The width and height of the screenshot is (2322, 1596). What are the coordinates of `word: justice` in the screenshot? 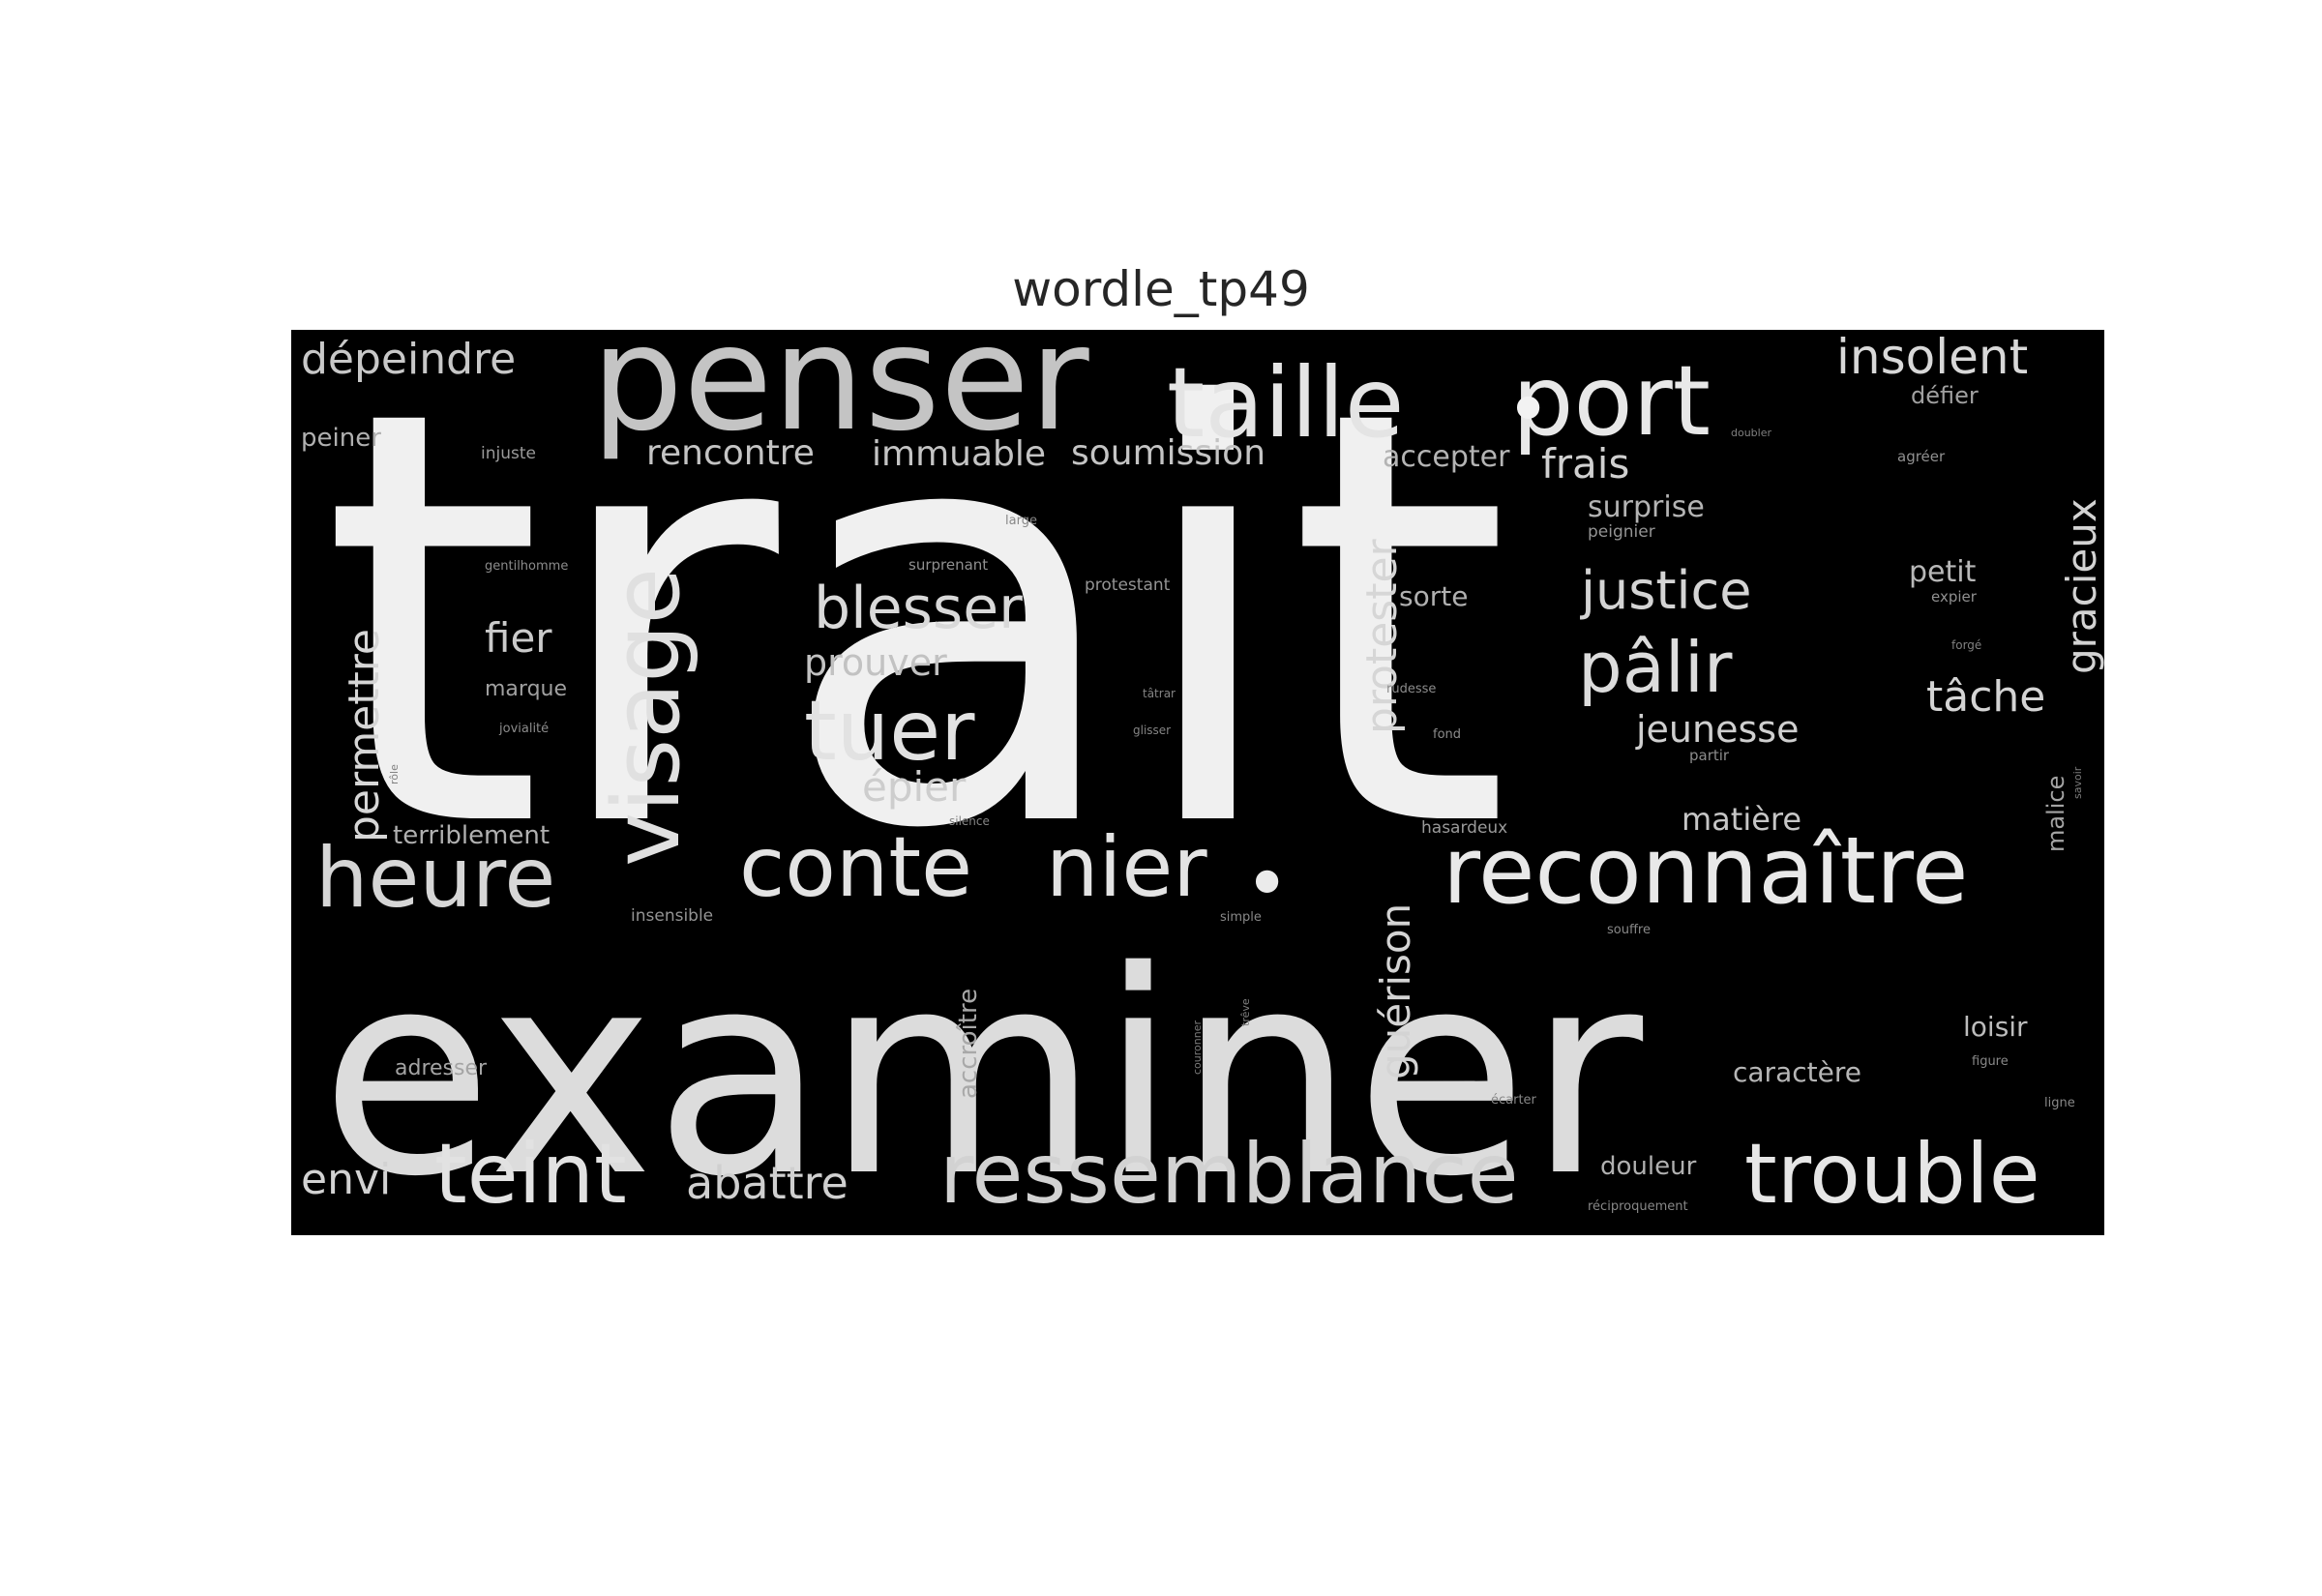 It's located at (1665, 590).